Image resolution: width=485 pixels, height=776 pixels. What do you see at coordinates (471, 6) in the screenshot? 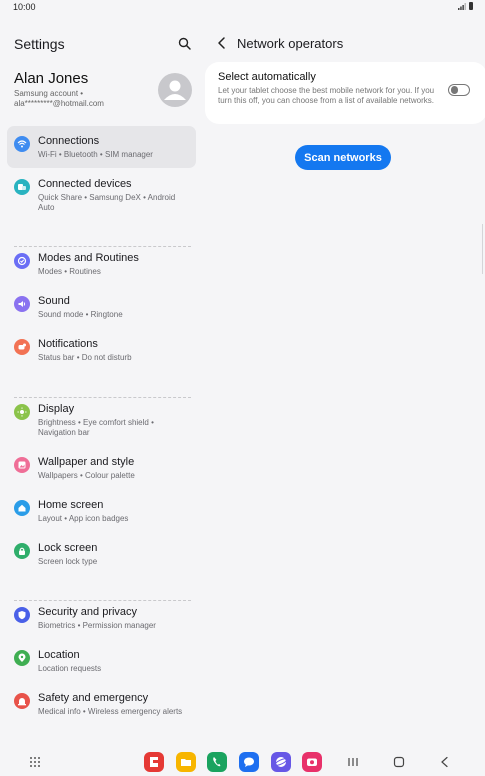
I see `battery-icon` at bounding box center [471, 6].